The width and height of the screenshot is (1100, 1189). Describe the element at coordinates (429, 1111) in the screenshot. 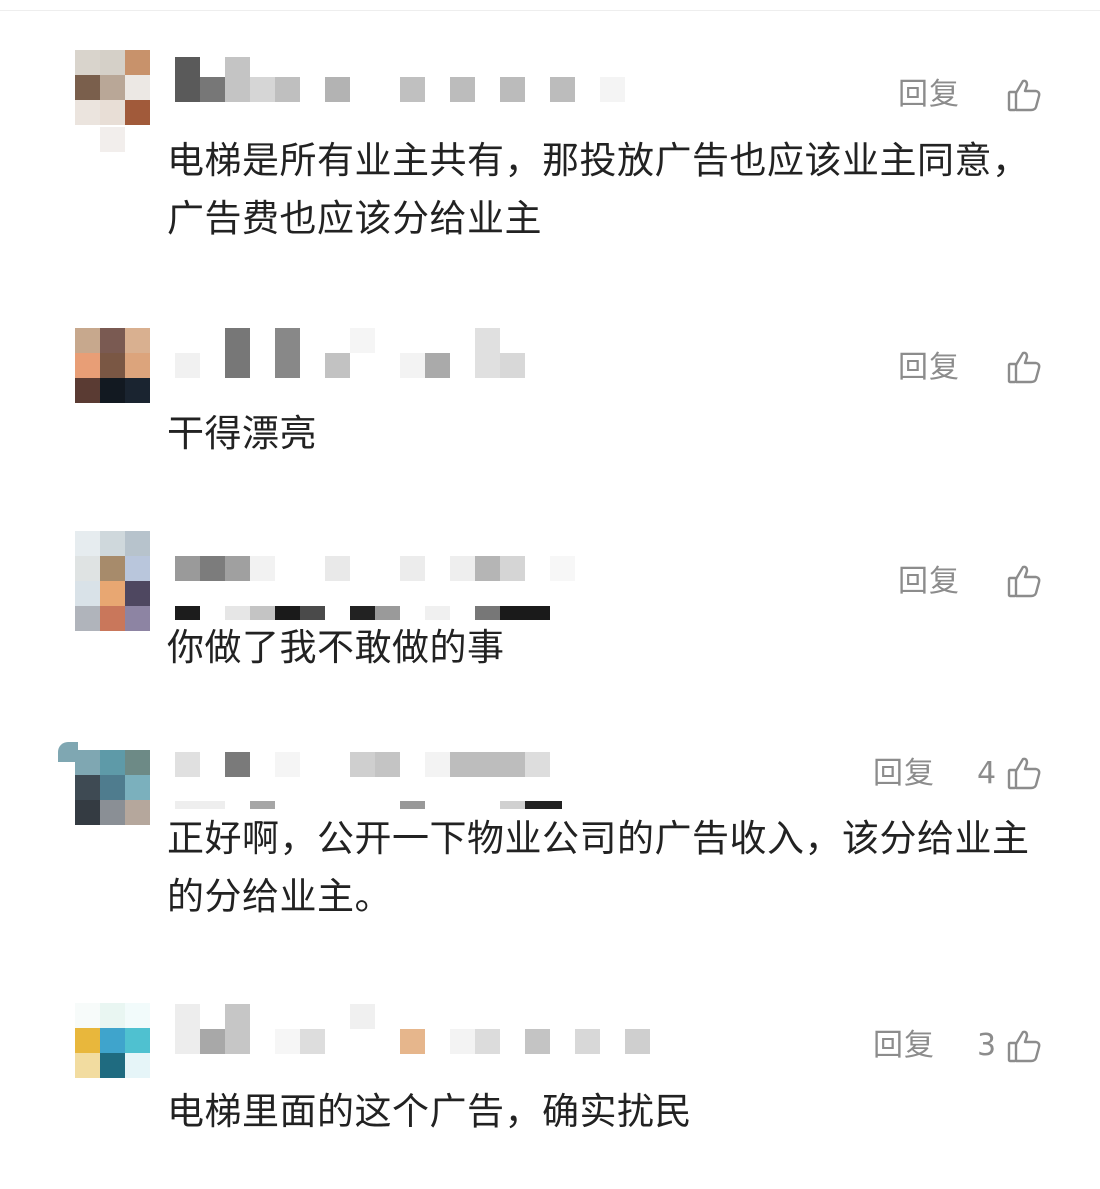

I see `comment-text: 电梯里面的这个广告，确实扰民` at that location.